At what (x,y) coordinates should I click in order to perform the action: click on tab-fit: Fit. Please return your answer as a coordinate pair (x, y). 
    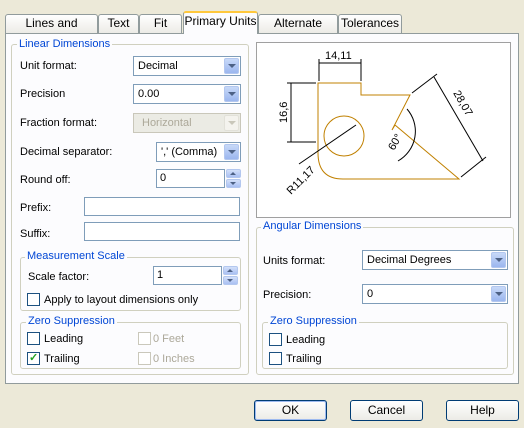
    Looking at the image, I should click on (160, 23).